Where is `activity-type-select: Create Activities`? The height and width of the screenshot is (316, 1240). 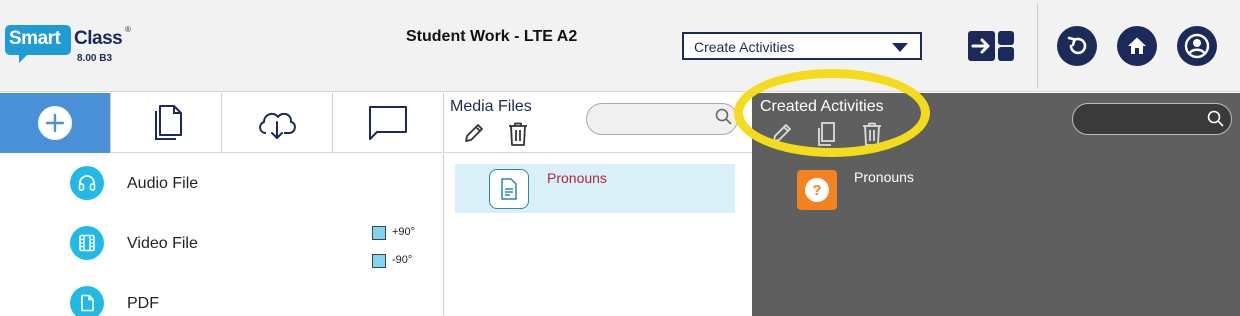
activity-type-select: Create Activities is located at coordinates (802, 46).